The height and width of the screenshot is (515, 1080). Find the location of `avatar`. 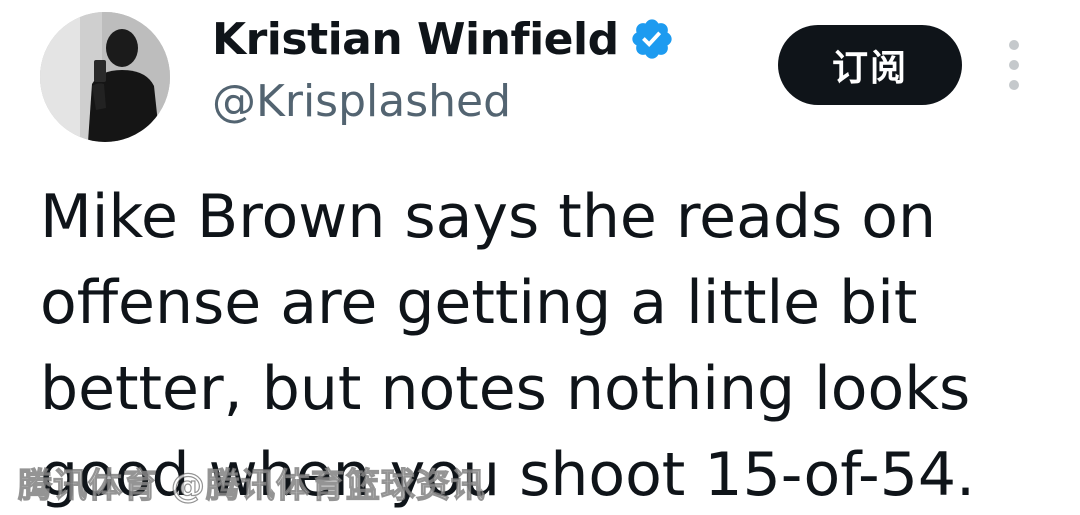

avatar is located at coordinates (105, 77).